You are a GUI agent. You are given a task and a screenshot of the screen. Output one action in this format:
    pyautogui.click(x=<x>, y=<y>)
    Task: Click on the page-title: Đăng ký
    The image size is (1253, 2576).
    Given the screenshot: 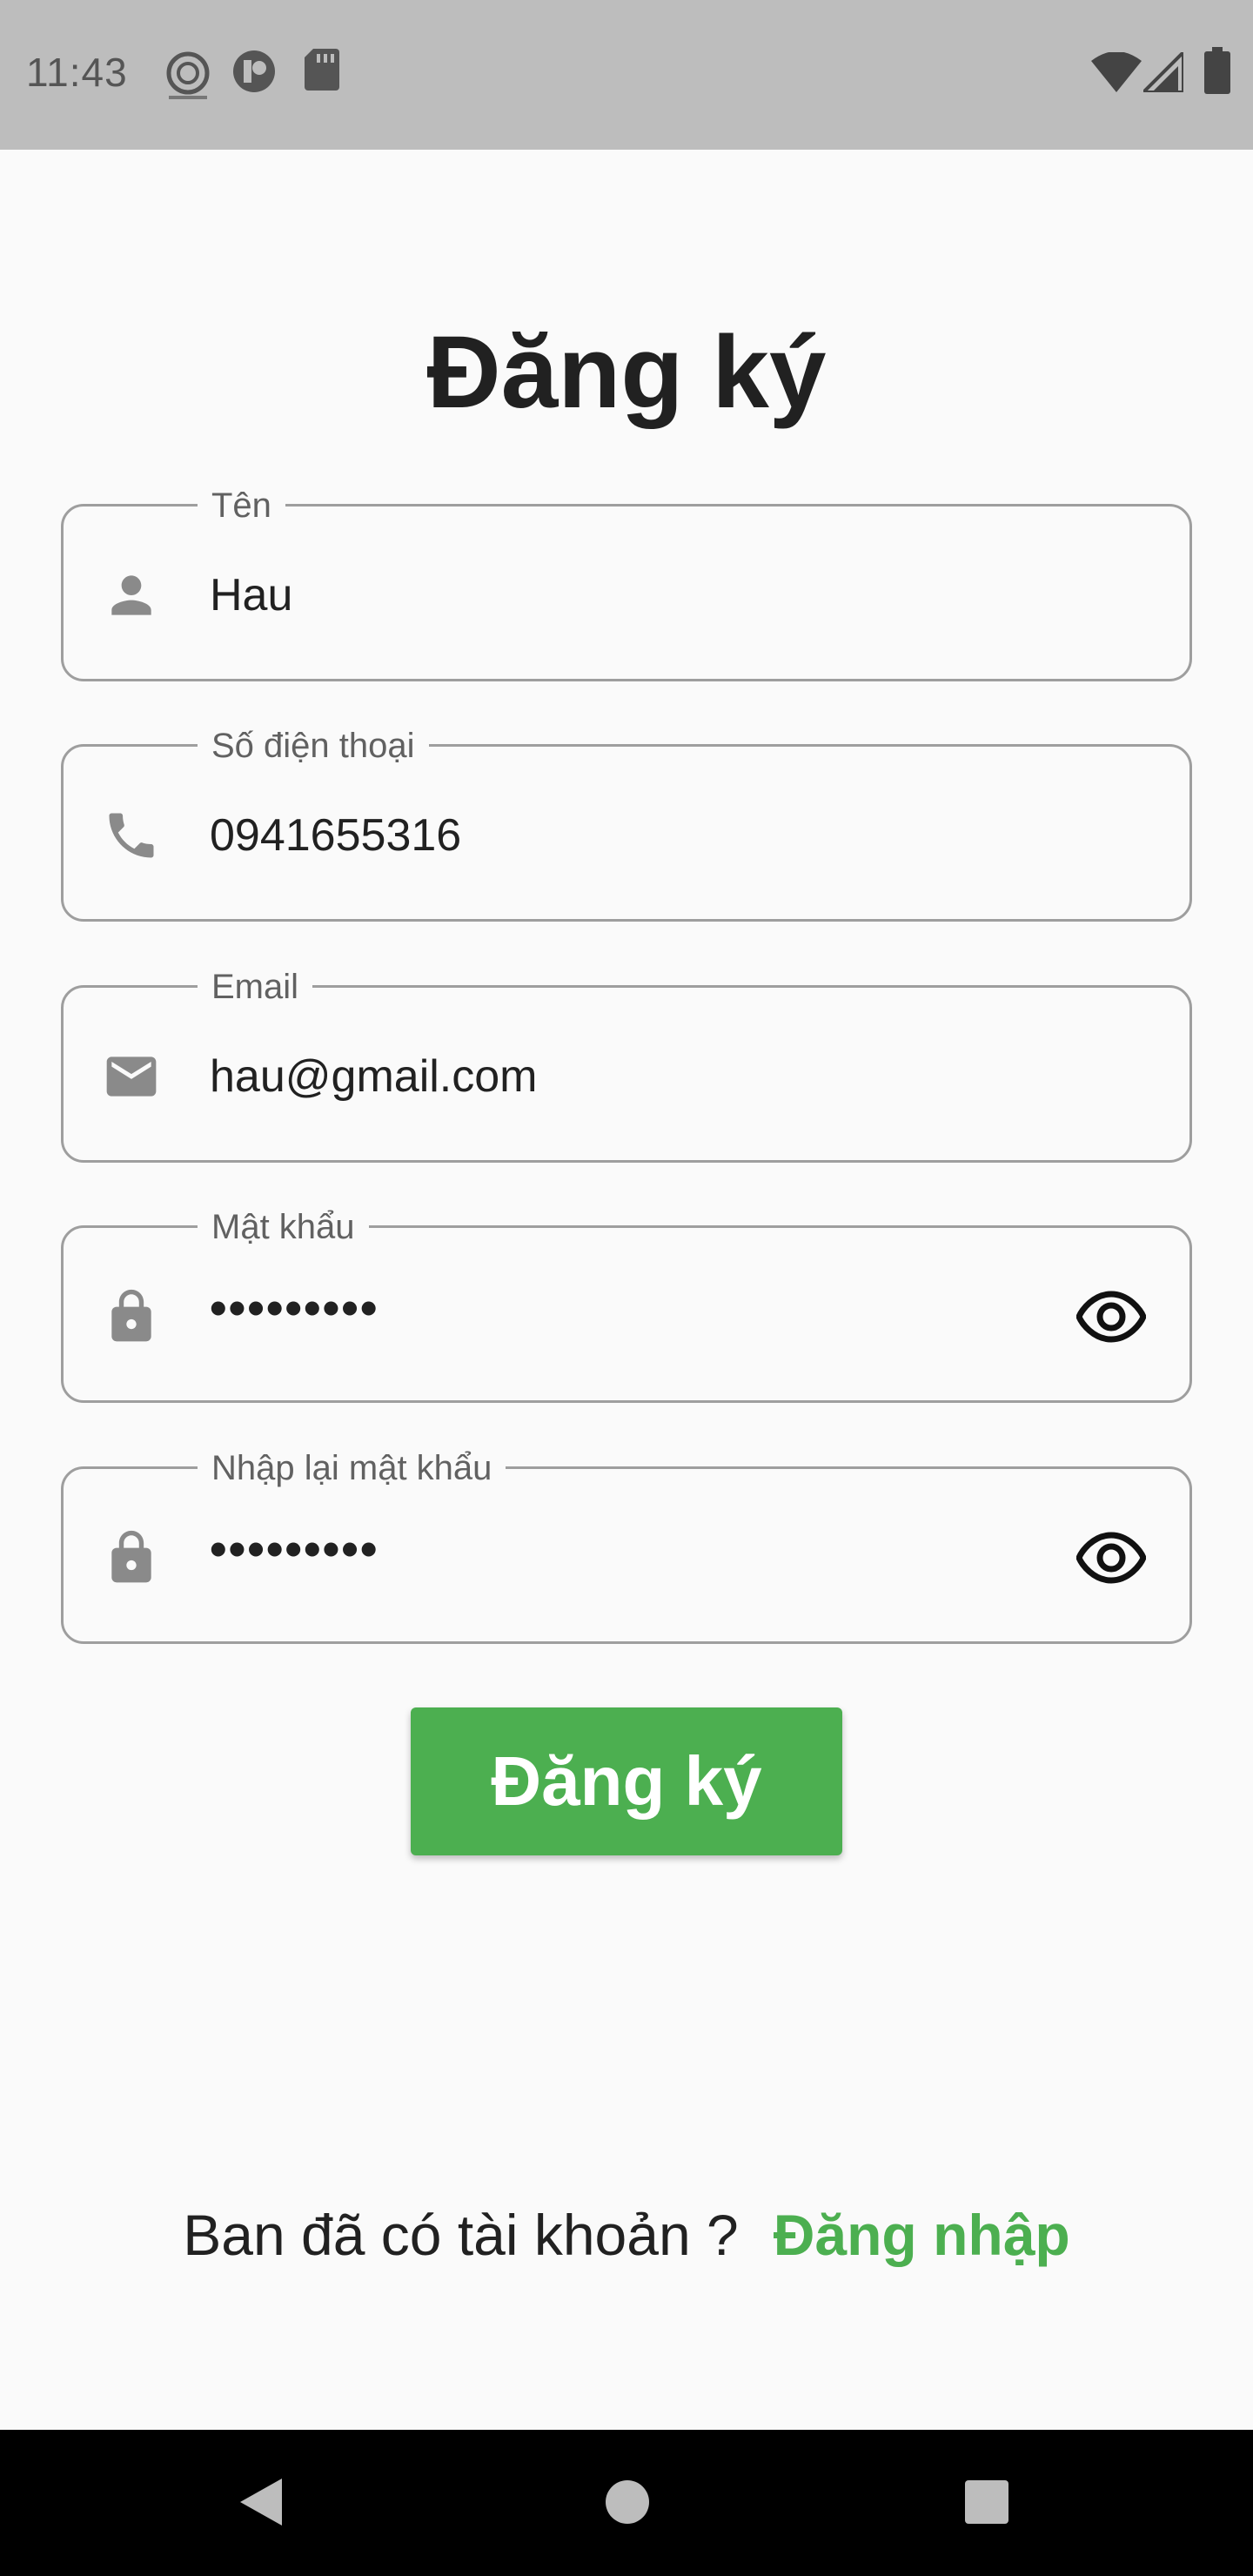 What is the action you would take?
    pyautogui.click(x=626, y=373)
    